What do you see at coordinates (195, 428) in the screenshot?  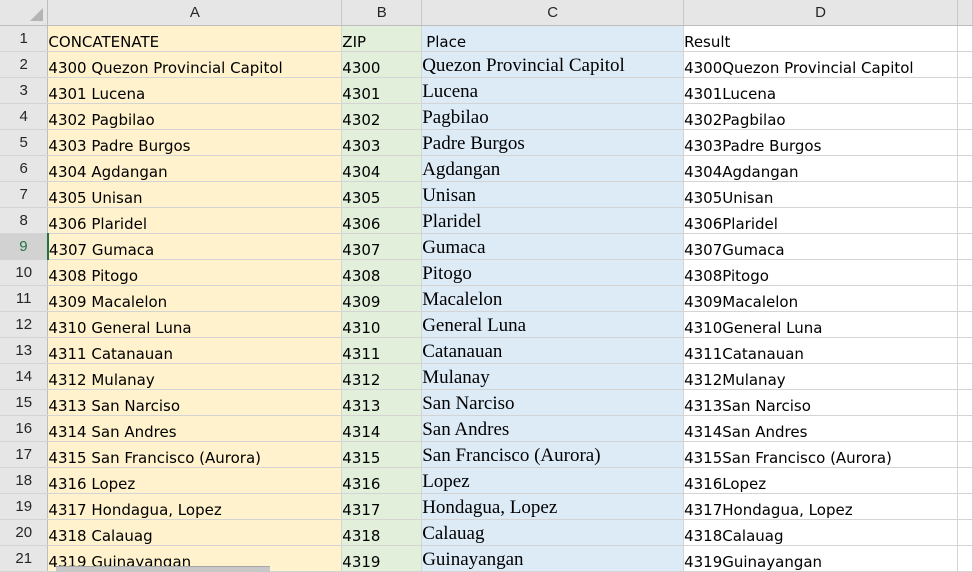 I see `cell-a-row-16: 4314 San Andres` at bounding box center [195, 428].